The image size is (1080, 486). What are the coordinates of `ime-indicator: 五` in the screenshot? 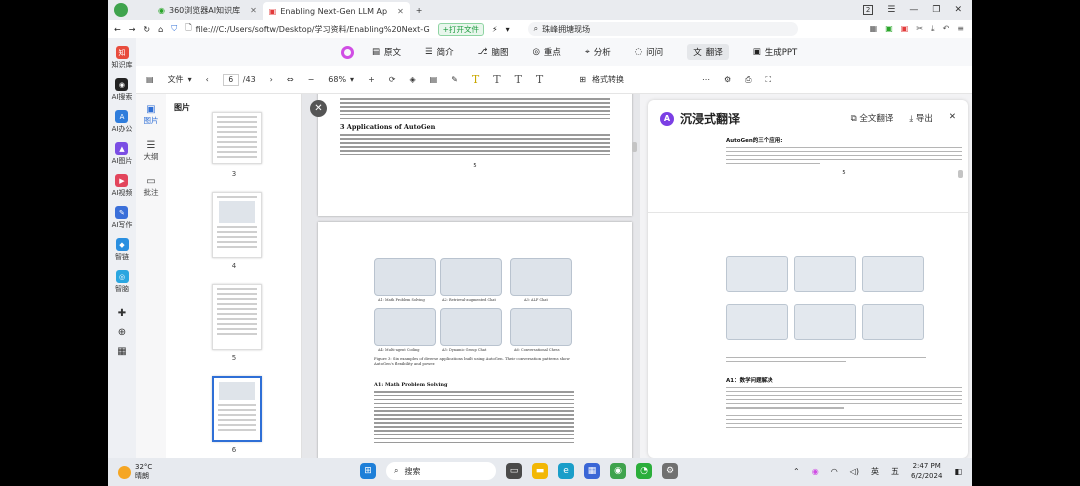 It's located at (895, 471).